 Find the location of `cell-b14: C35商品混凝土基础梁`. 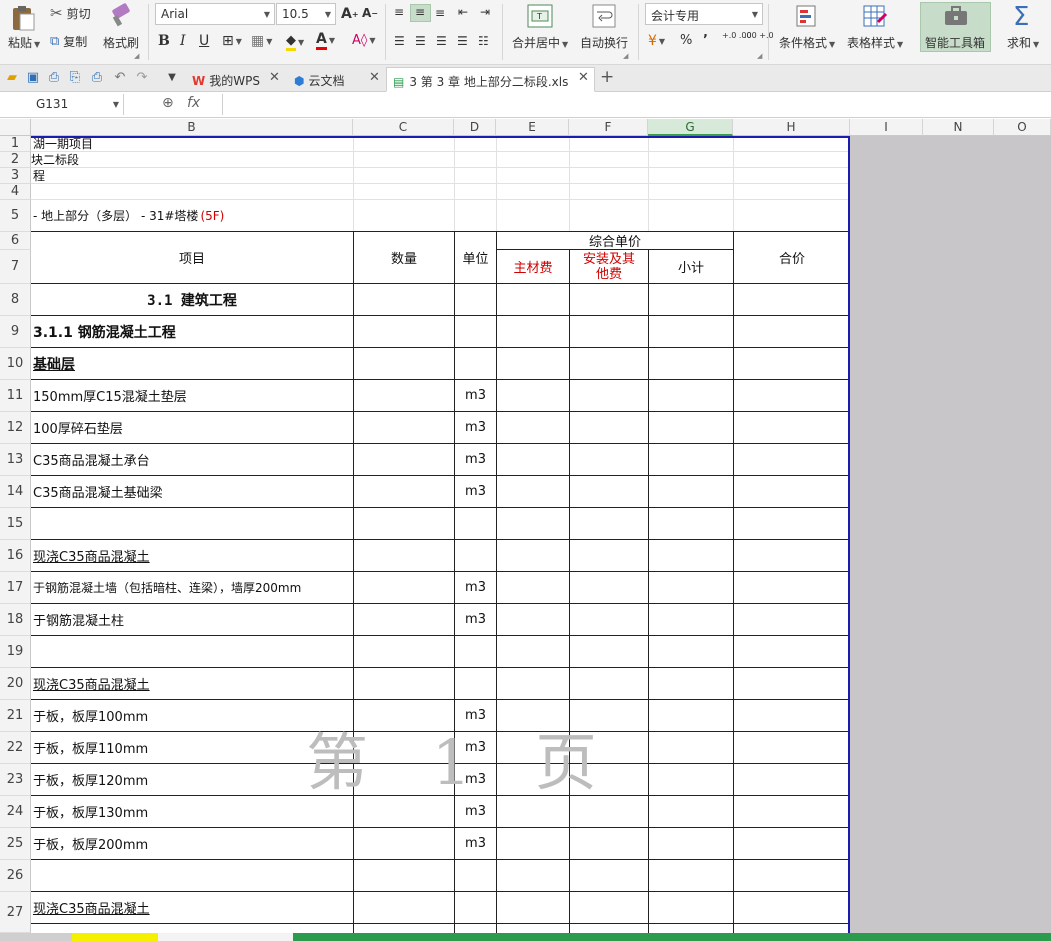

cell-b14: C35商品混凝土基础梁 is located at coordinates (98, 491).